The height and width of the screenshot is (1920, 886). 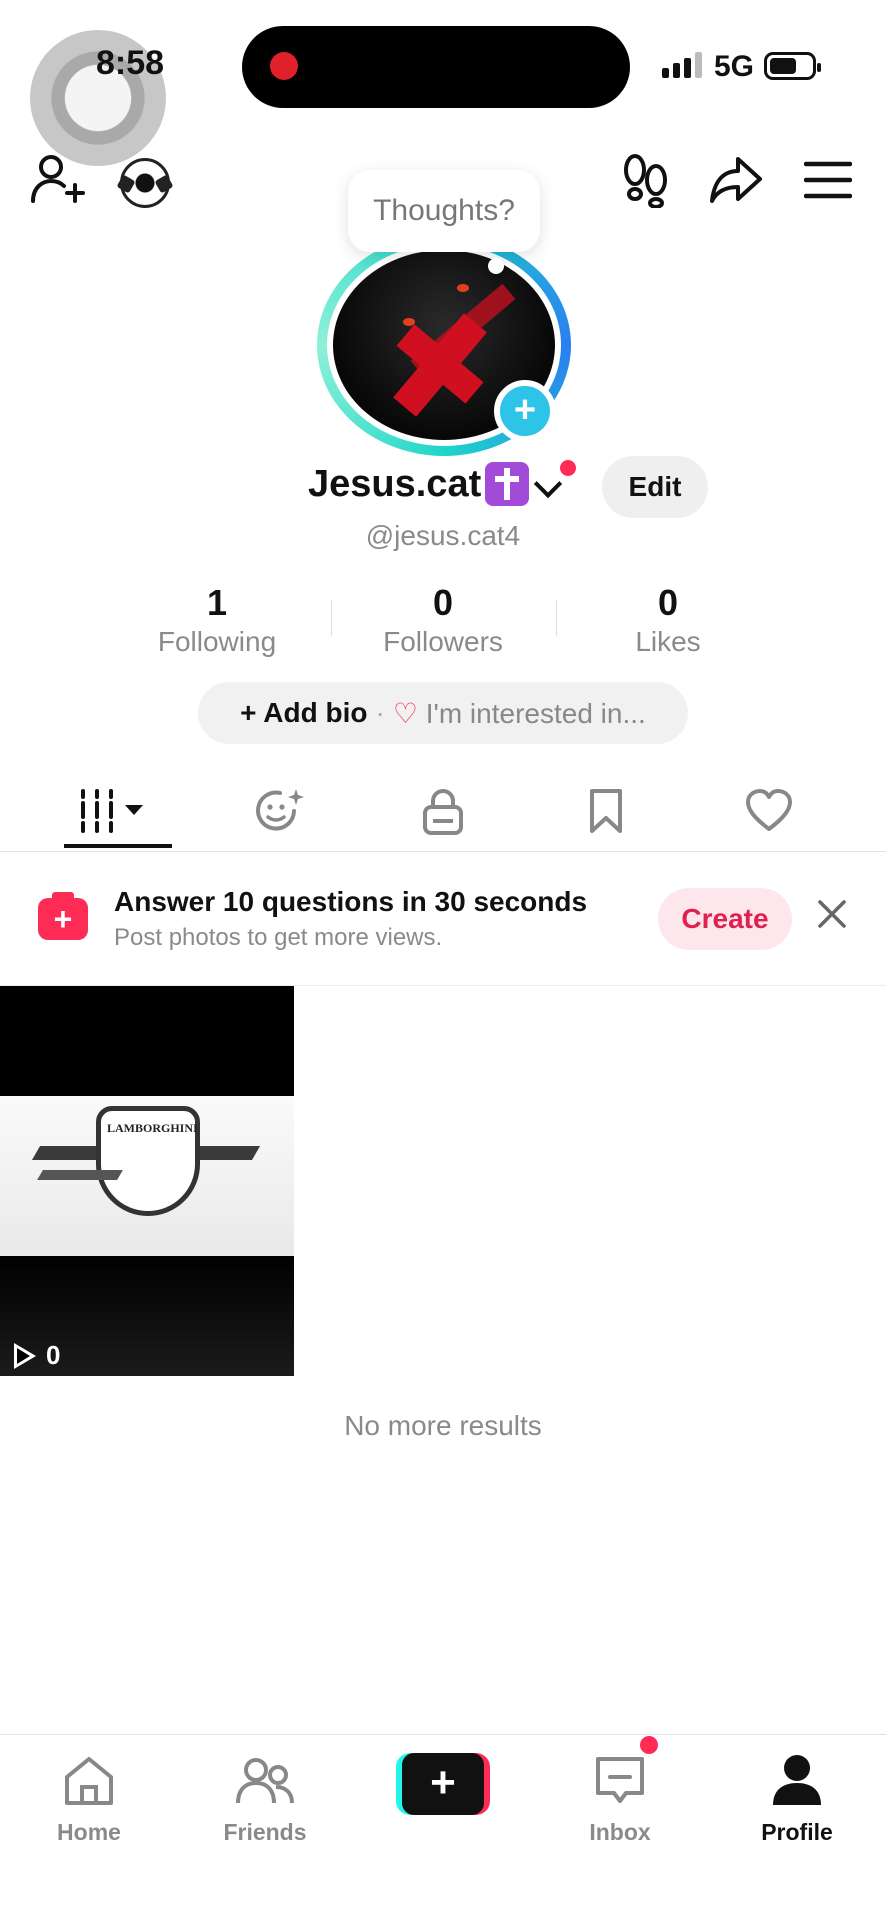 What do you see at coordinates (265, 1807) in the screenshot?
I see `nav-friends: Friends` at bounding box center [265, 1807].